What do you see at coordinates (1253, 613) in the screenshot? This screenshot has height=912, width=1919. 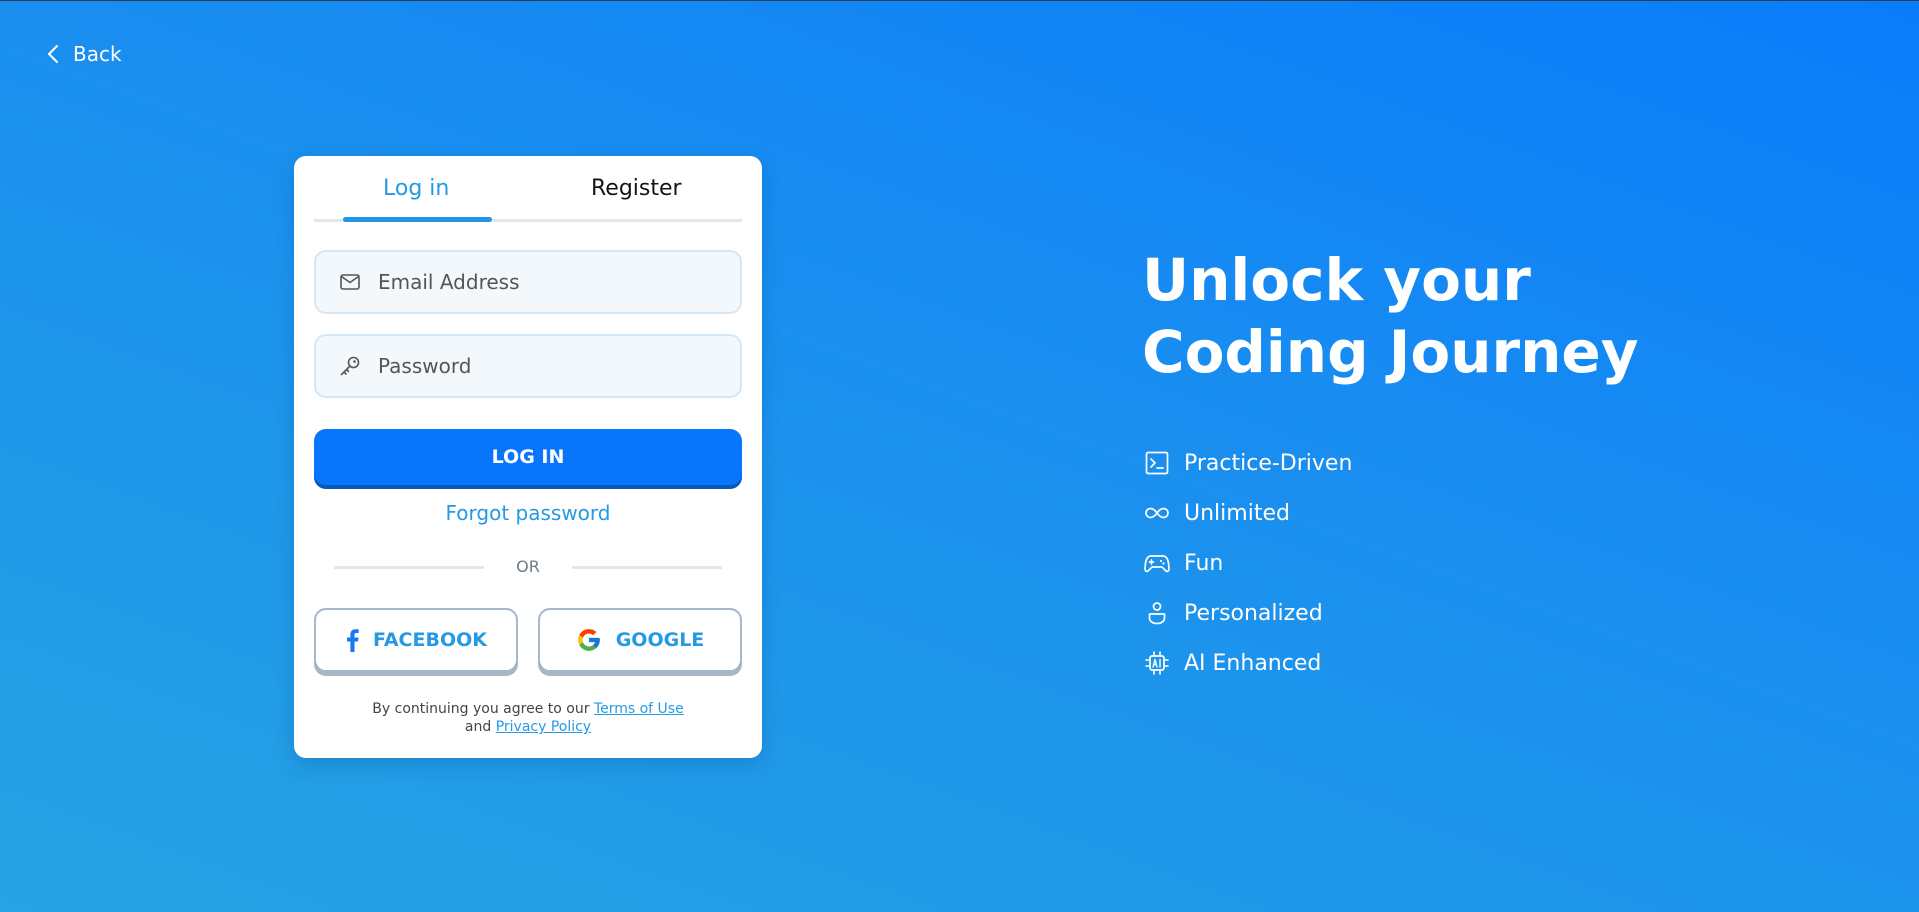 I see `feature-label: Personalized` at bounding box center [1253, 613].